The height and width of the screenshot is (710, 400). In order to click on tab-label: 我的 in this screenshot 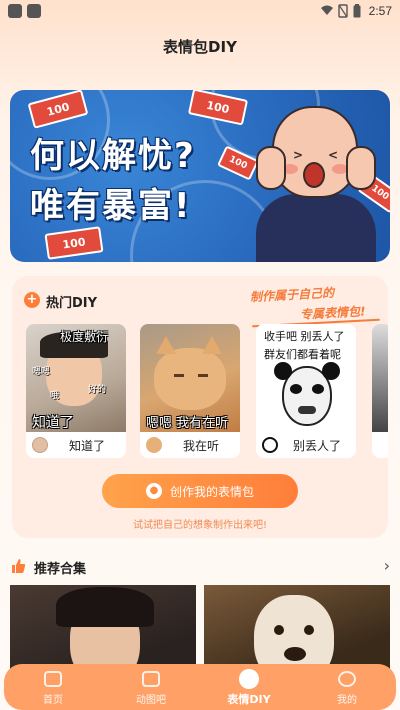, I will do `click(347, 700)`.